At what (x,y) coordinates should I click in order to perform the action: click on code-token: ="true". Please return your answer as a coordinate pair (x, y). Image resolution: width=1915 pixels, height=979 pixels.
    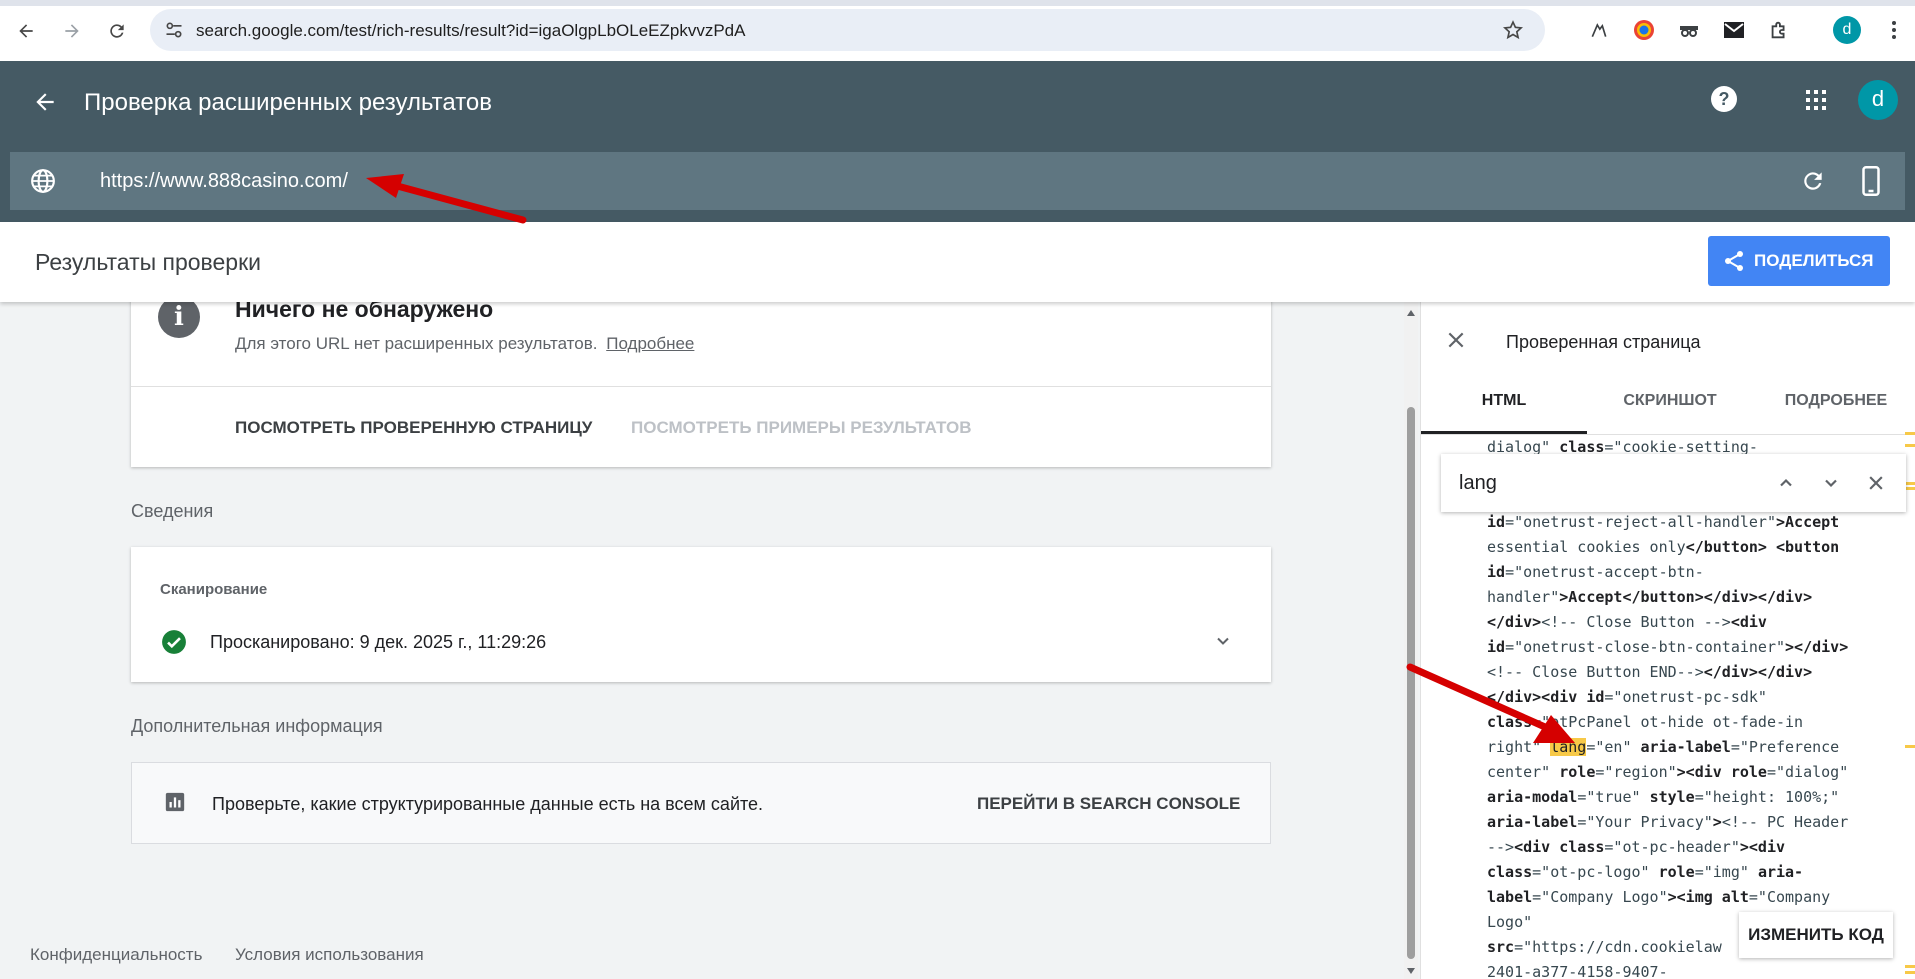
    Looking at the image, I should click on (1613, 797).